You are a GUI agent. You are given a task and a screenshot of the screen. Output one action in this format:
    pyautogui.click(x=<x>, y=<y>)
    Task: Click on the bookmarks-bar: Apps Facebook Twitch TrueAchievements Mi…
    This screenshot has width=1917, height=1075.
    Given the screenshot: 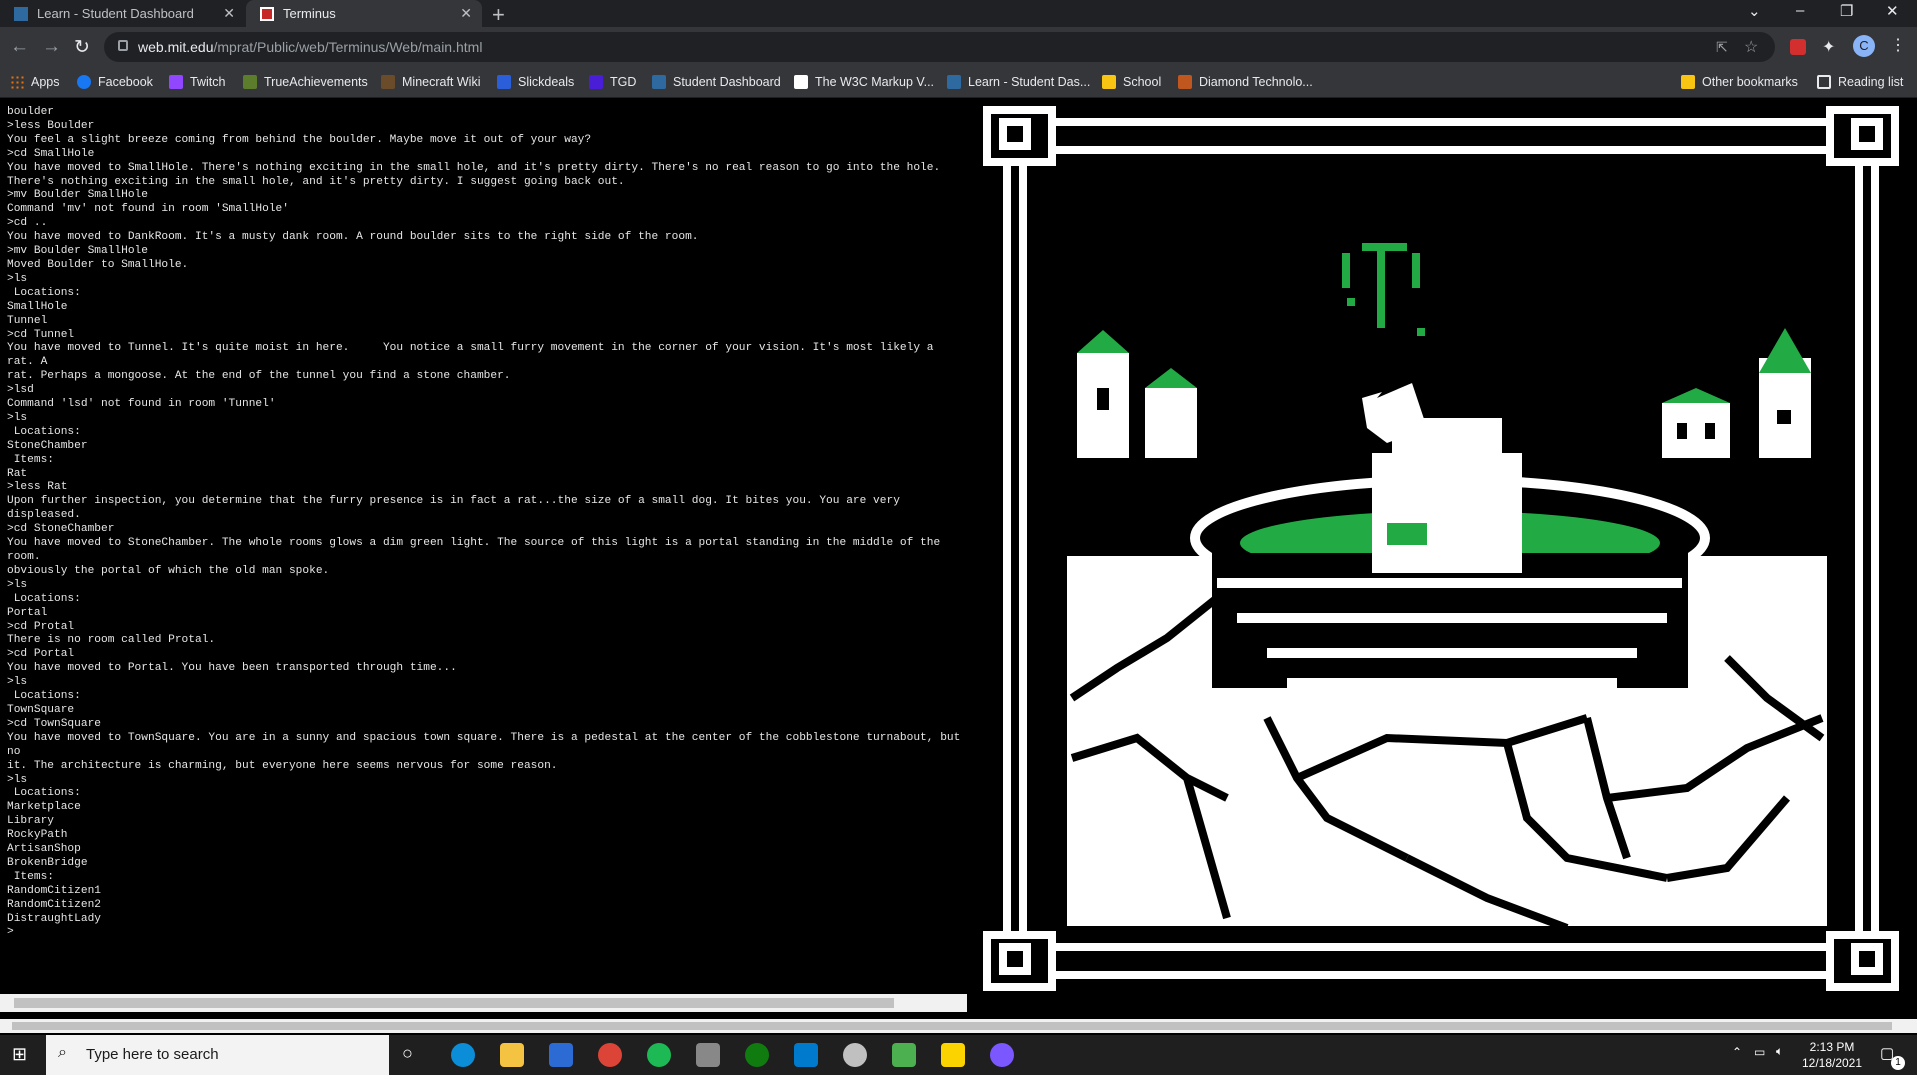 What is the action you would take?
    pyautogui.click(x=958, y=83)
    